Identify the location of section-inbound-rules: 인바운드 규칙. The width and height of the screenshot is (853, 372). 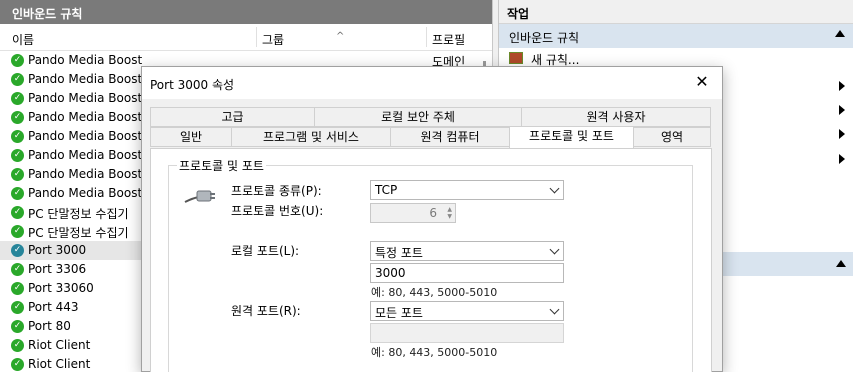
(676, 36).